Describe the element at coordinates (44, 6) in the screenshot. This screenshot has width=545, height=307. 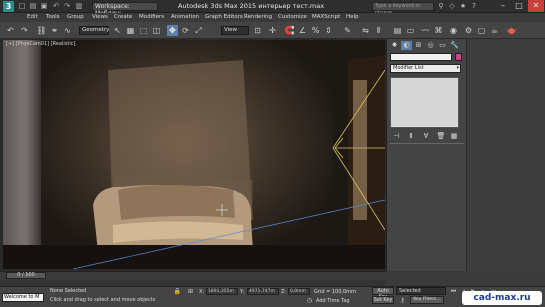
I see `save-file-icon: ▣` at that location.